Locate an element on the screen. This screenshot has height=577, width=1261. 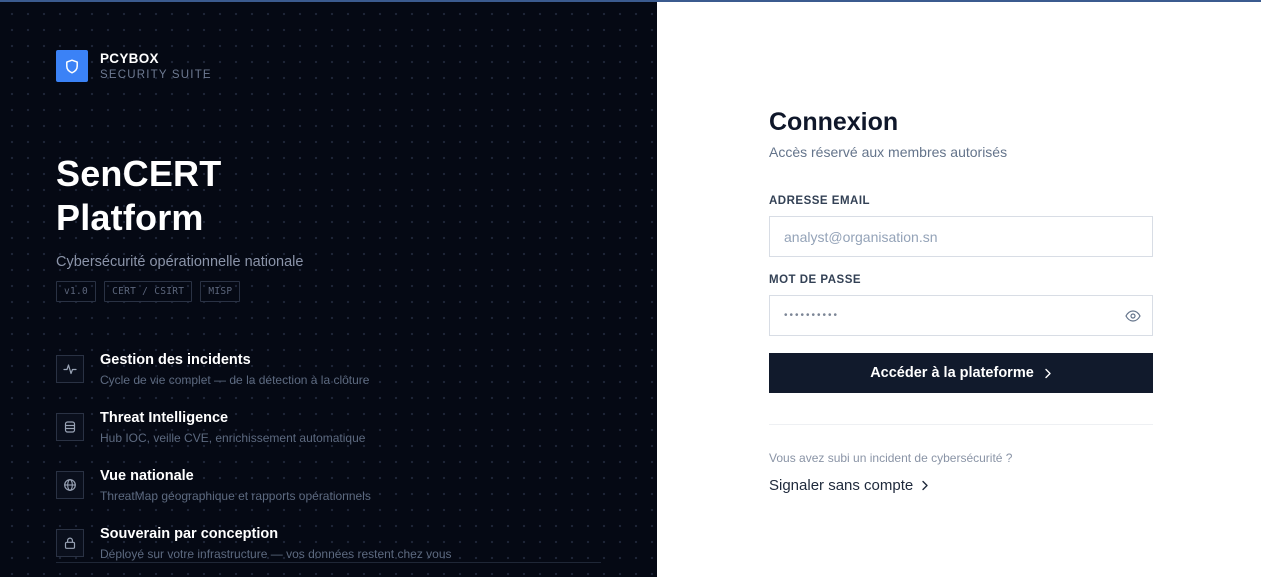
brand-name: PCYBOX is located at coordinates (129, 58).